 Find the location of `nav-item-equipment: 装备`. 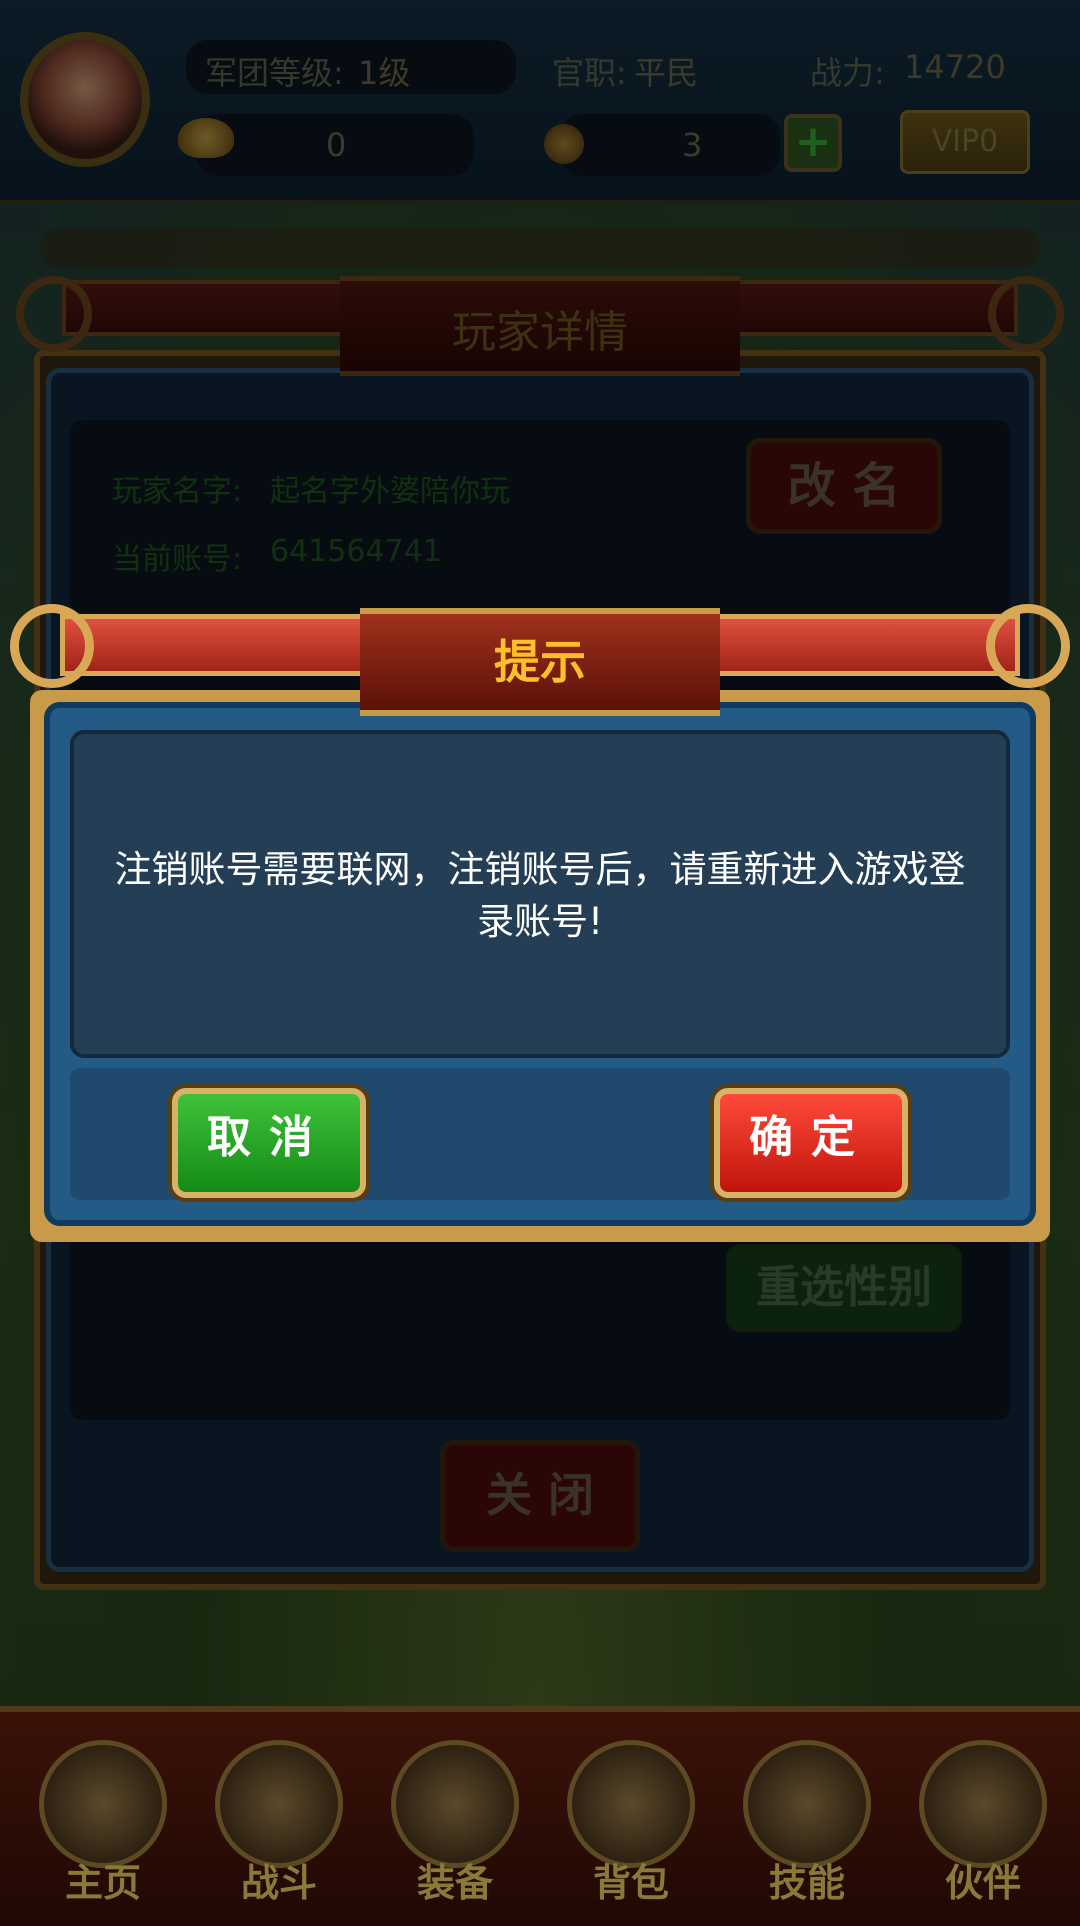

nav-item-equipment: 装备 is located at coordinates (455, 1811).